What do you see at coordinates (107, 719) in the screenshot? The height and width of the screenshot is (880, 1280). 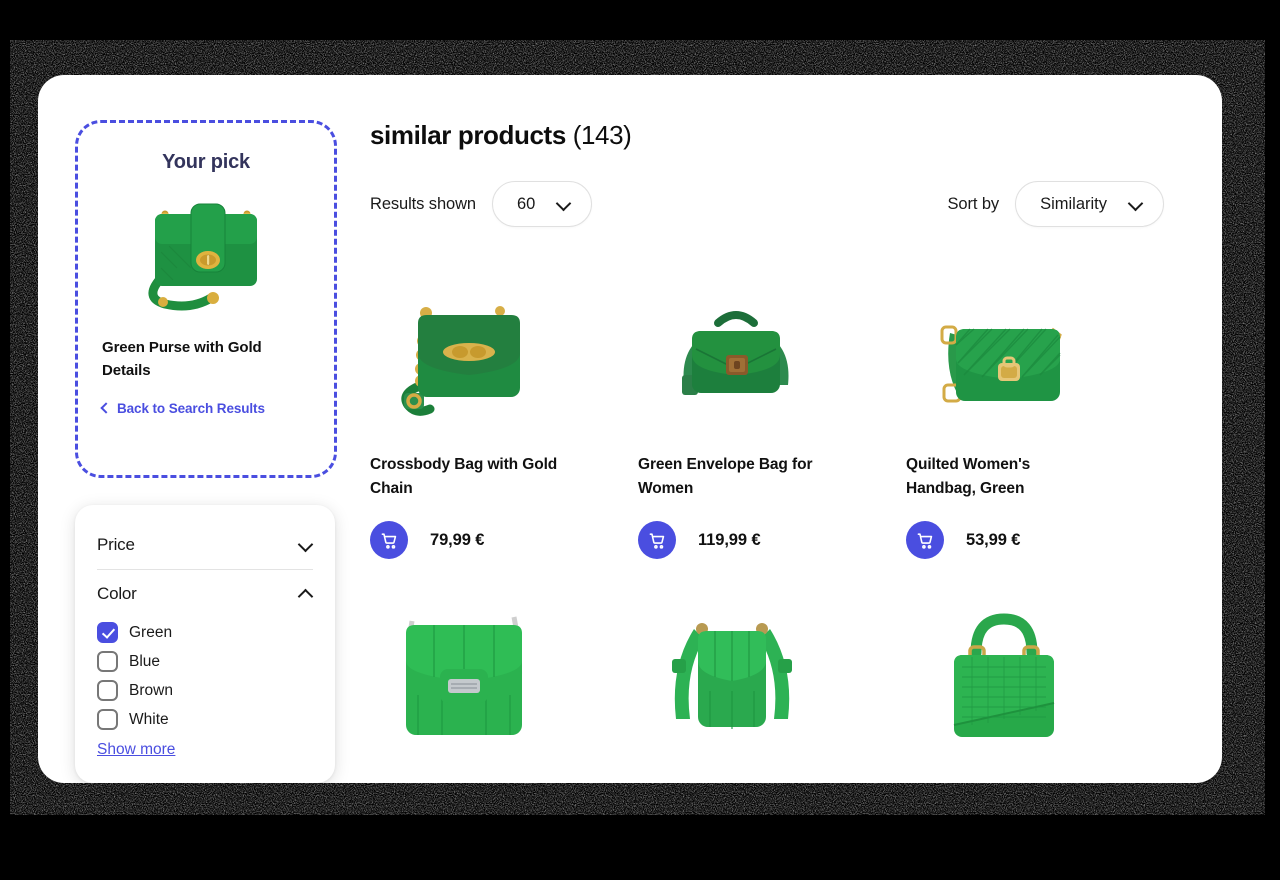 I see `checkbox-white` at bounding box center [107, 719].